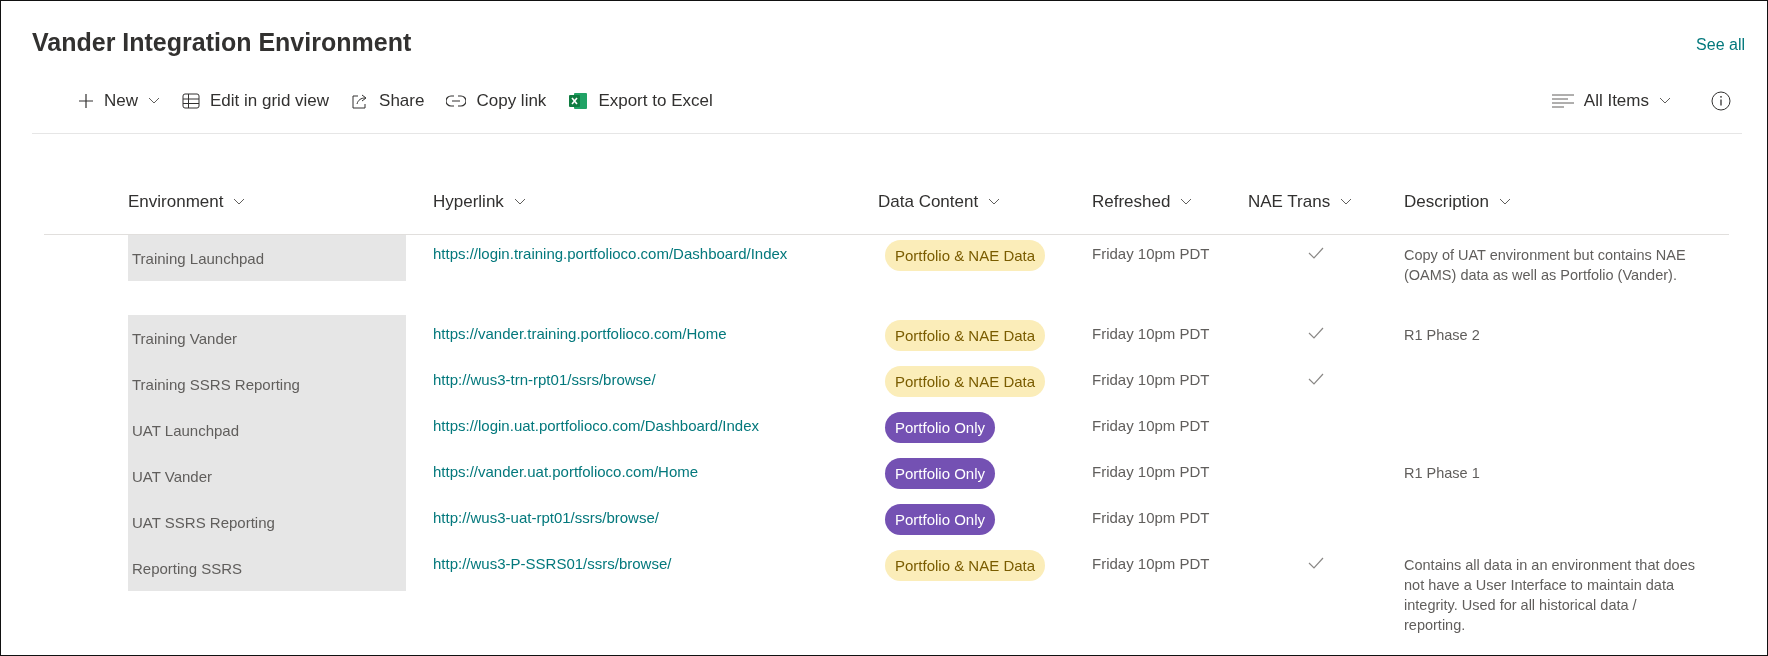 The image size is (1768, 656). What do you see at coordinates (86, 101) in the screenshot?
I see `plus-icon` at bounding box center [86, 101].